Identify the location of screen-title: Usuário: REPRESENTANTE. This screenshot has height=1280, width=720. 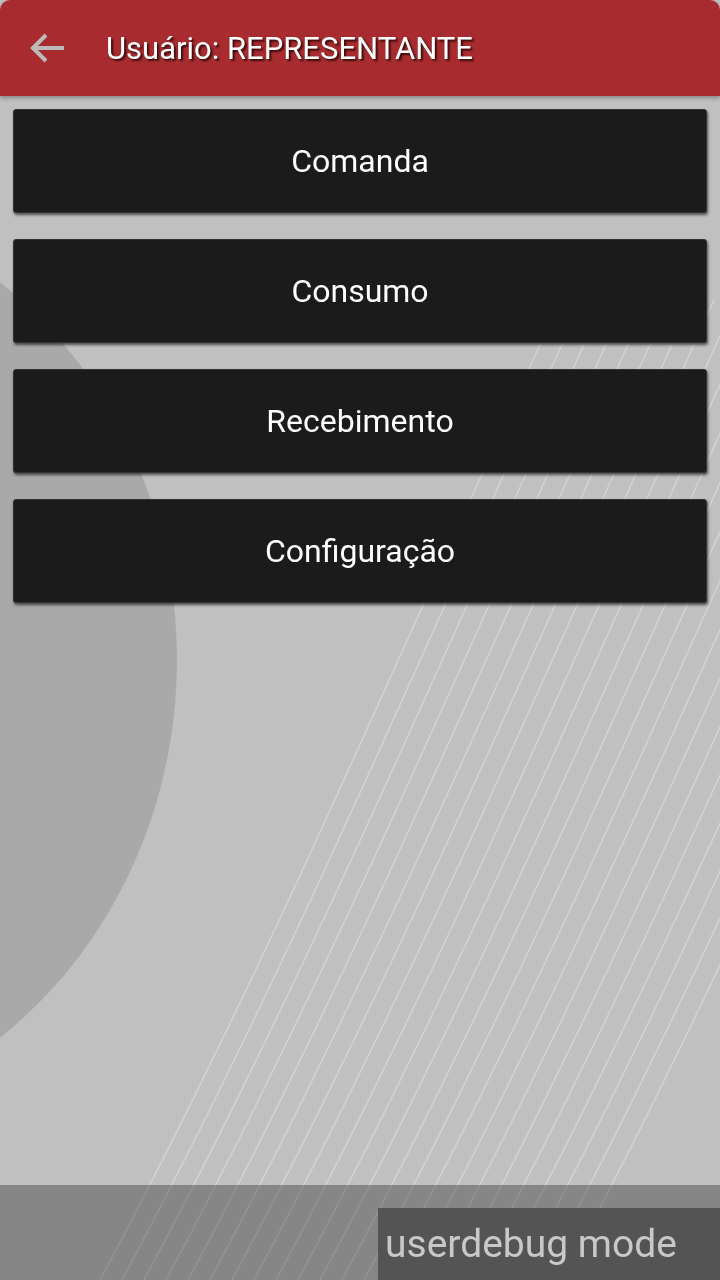
(289, 48).